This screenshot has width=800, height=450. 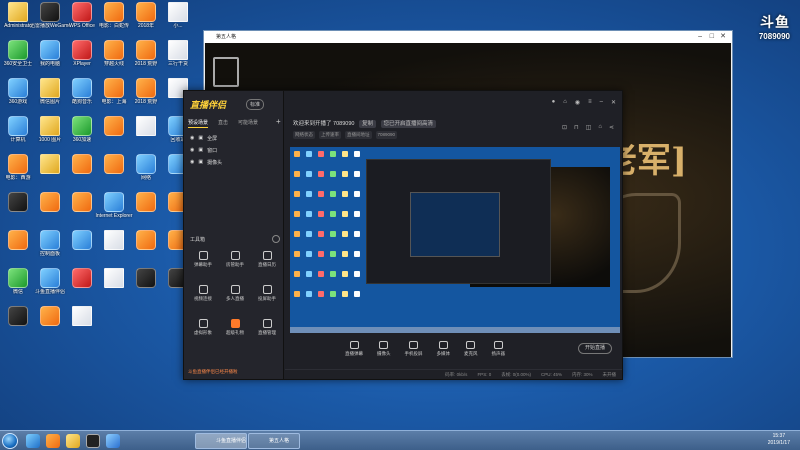 What do you see at coordinates (408, 124) in the screenshot?
I see `hd-link: 您已开启直播间高清` at bounding box center [408, 124].